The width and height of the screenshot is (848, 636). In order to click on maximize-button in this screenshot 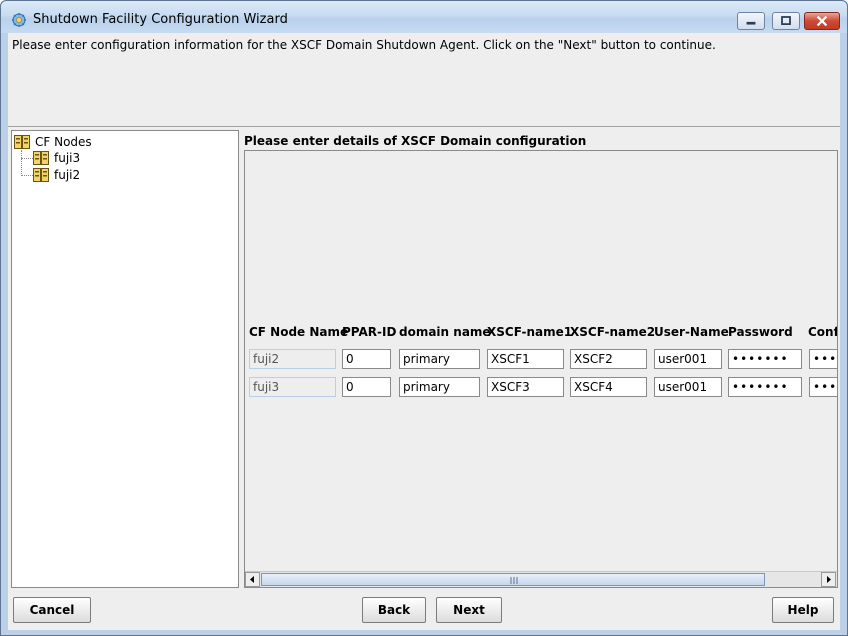, I will do `click(786, 21)`.